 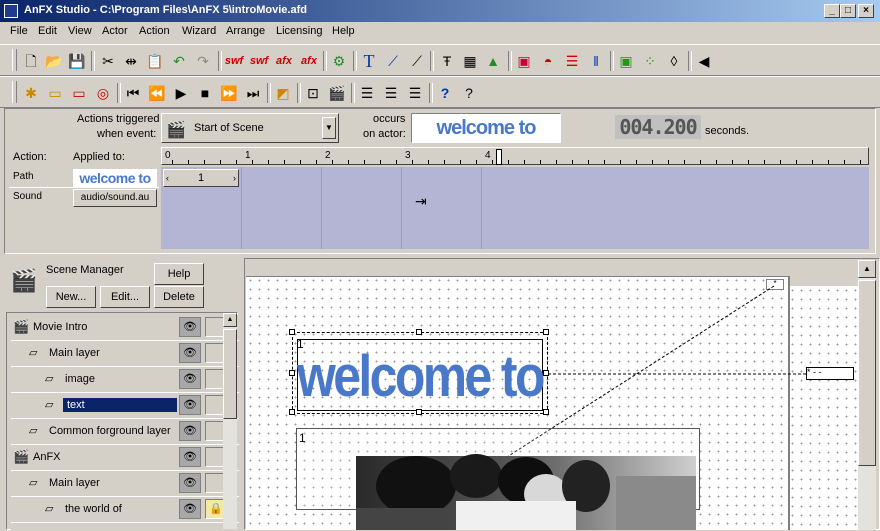 I want to click on redo-icon: ↷, so click(x=203, y=61).